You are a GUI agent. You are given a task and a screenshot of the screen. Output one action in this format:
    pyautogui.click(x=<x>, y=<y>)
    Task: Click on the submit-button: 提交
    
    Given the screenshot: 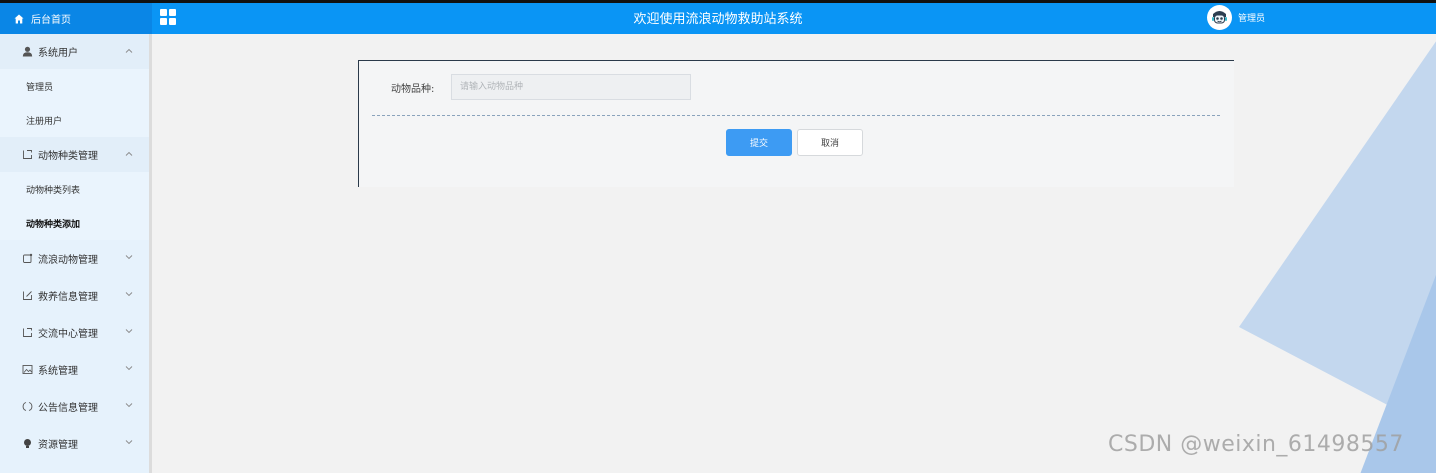 What is the action you would take?
    pyautogui.click(x=759, y=142)
    